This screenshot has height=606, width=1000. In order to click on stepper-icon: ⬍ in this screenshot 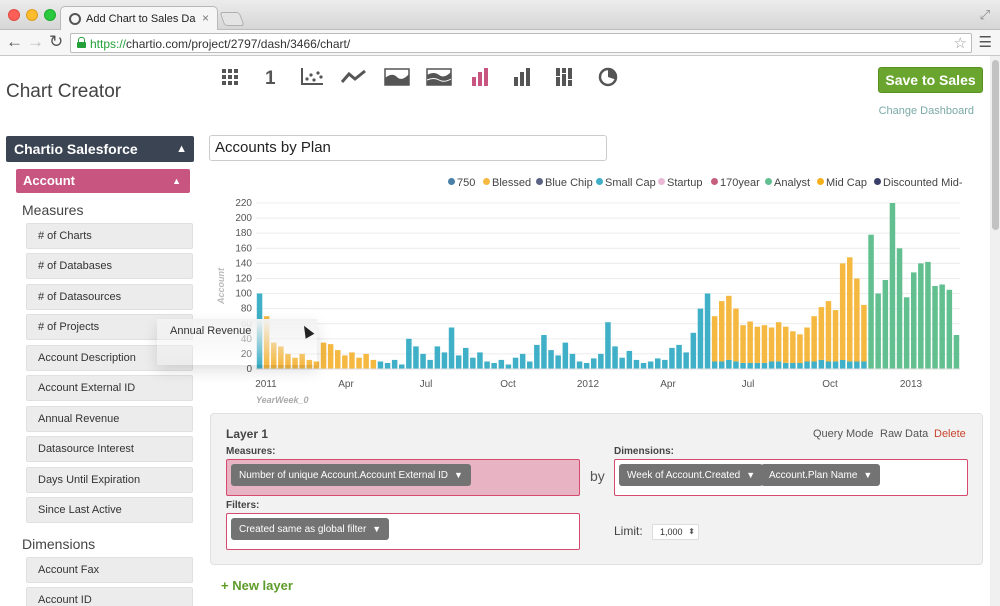, I will do `click(691, 532)`.